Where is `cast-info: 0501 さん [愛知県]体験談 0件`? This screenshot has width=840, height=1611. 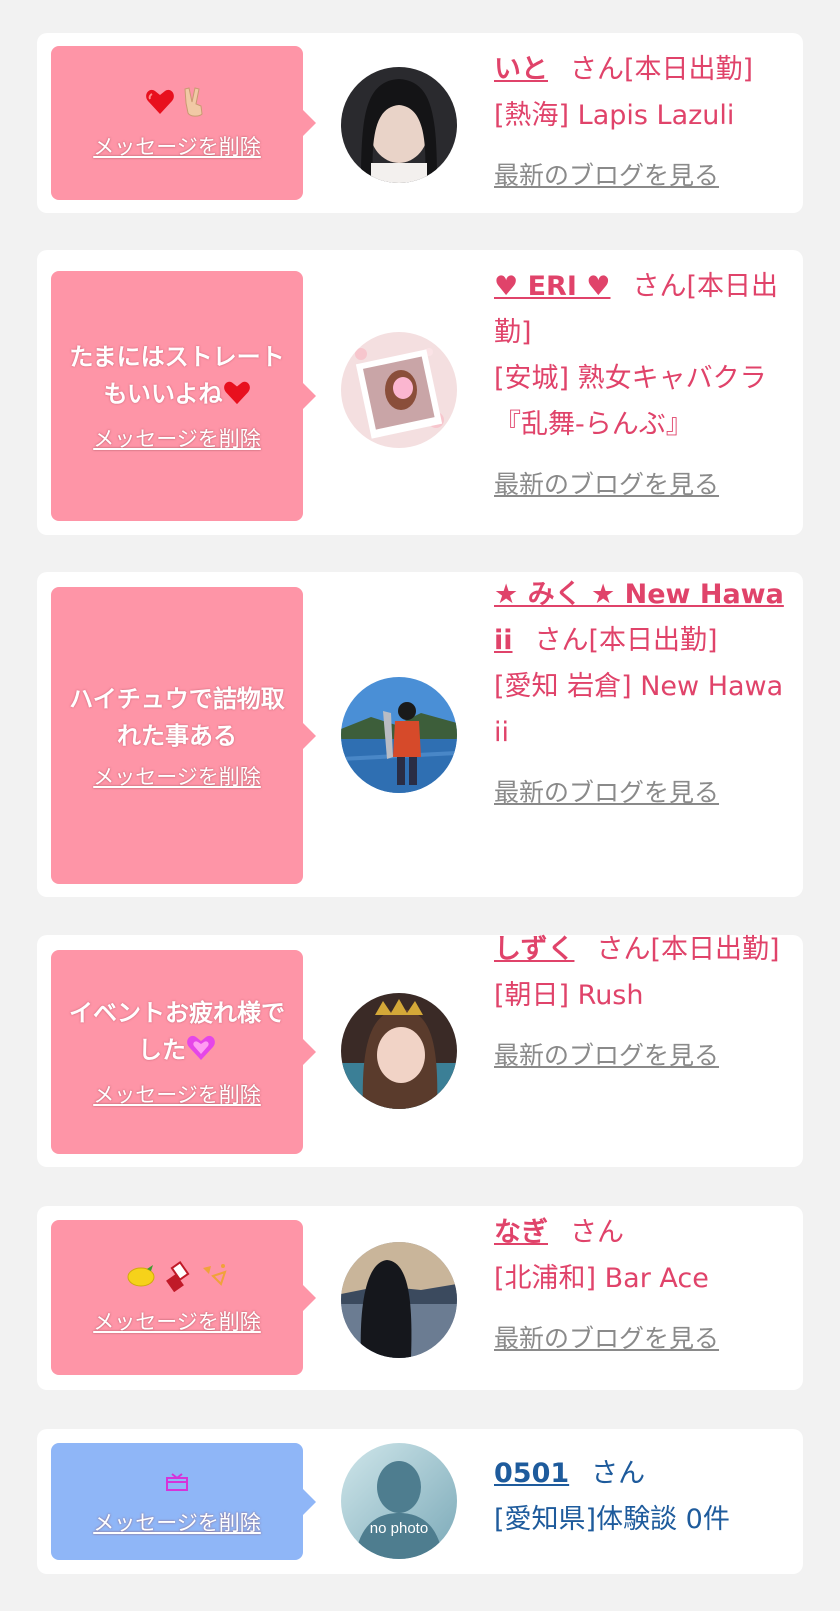 cast-info: 0501 さん [愛知県]体験談 0件 is located at coordinates (640, 1497).